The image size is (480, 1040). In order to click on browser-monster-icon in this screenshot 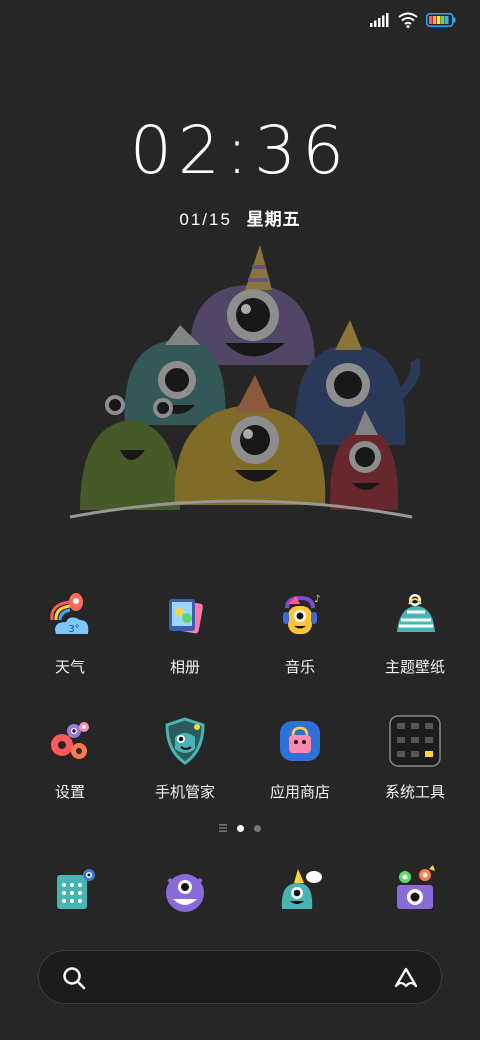, I will do `click(301, 889)`.